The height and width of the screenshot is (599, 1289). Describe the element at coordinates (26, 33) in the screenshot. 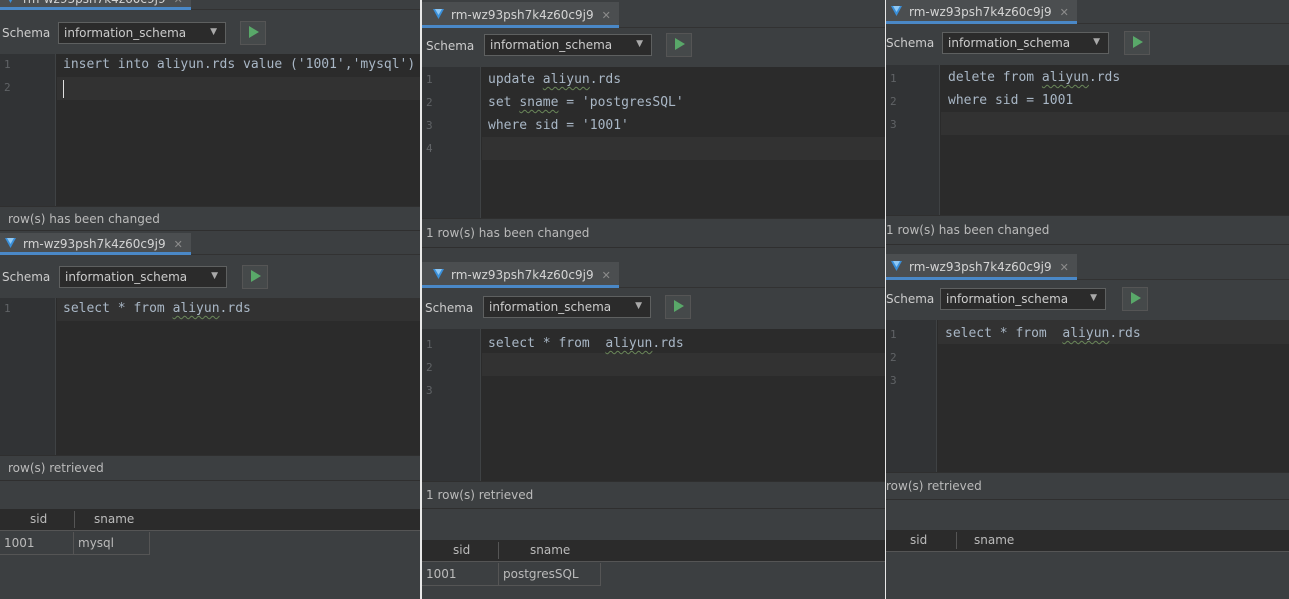

I see `schema-label: Schema` at that location.